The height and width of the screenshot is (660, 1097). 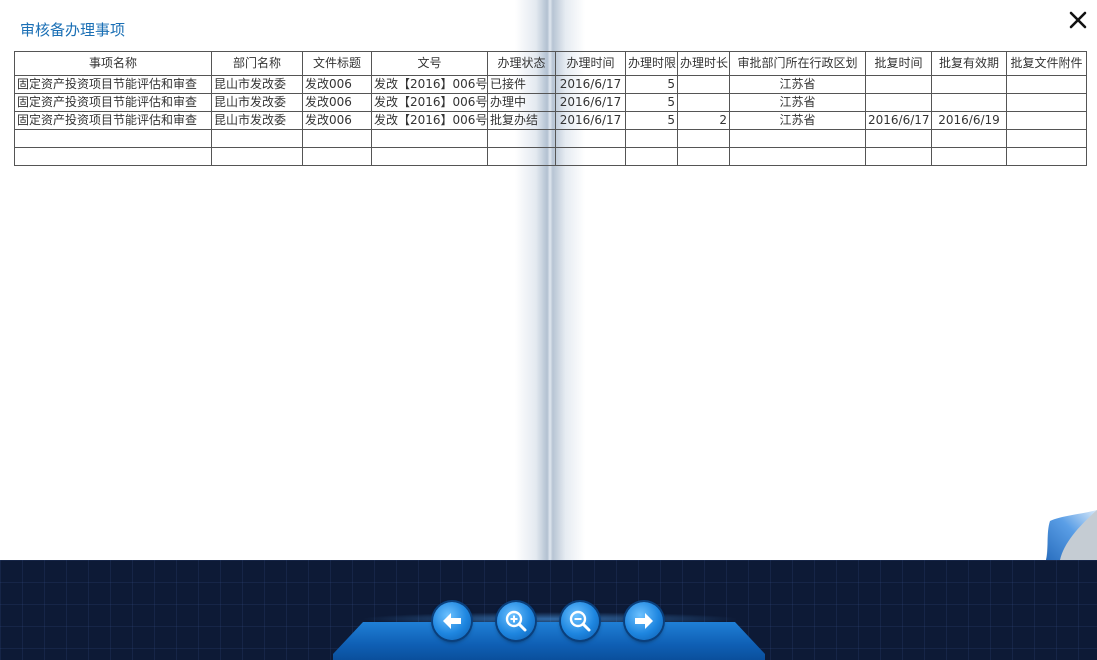 I want to click on table-cell: 2, so click(x=703, y=120).